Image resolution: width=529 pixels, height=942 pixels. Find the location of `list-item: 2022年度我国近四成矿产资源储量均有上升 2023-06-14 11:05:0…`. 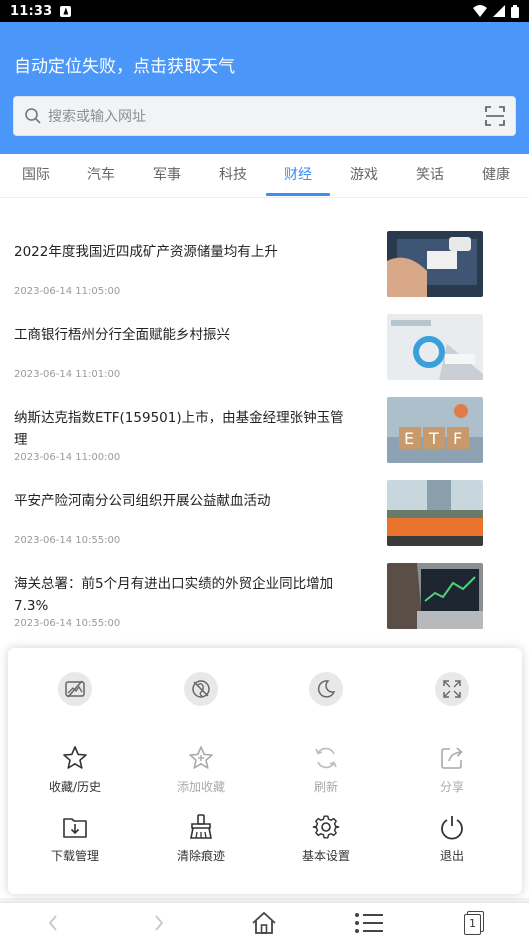

list-item: 2022年度我国近四成矿产资源储量均有上升 2023-06-14 11:05:0… is located at coordinates (264, 272).